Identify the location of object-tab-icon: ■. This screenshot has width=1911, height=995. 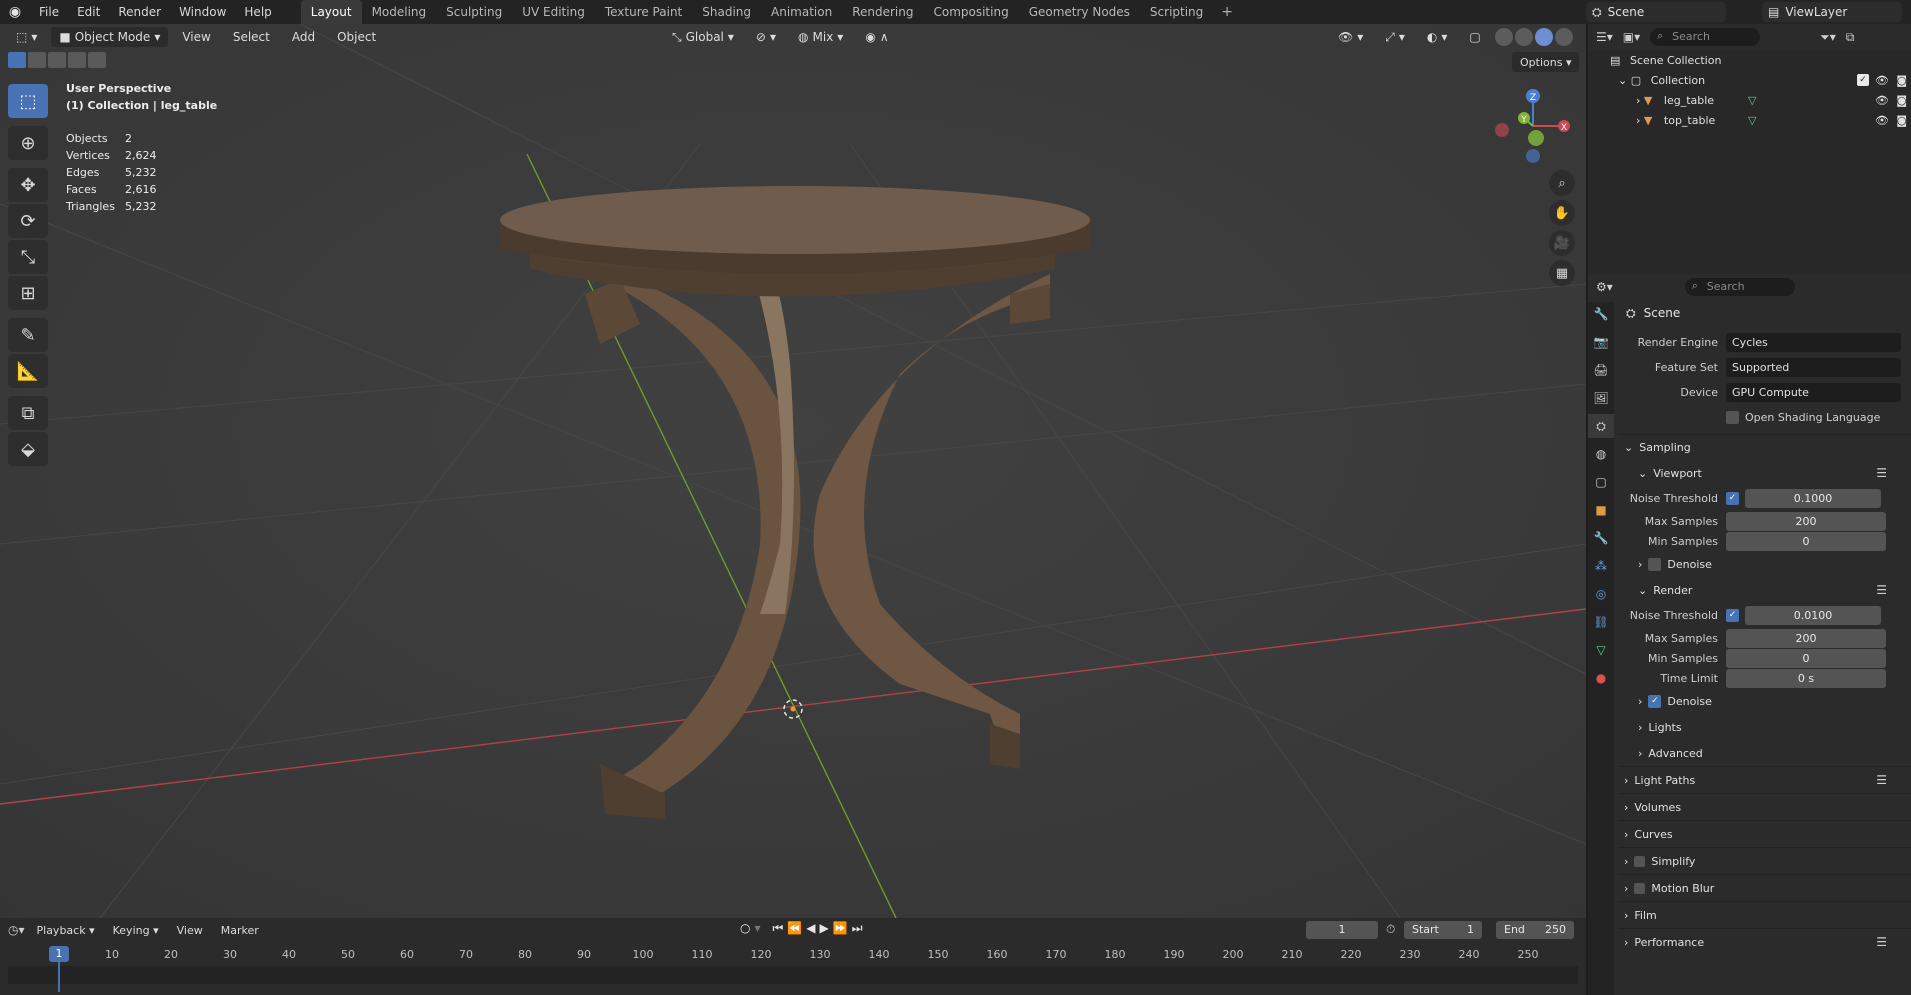
(1601, 510).